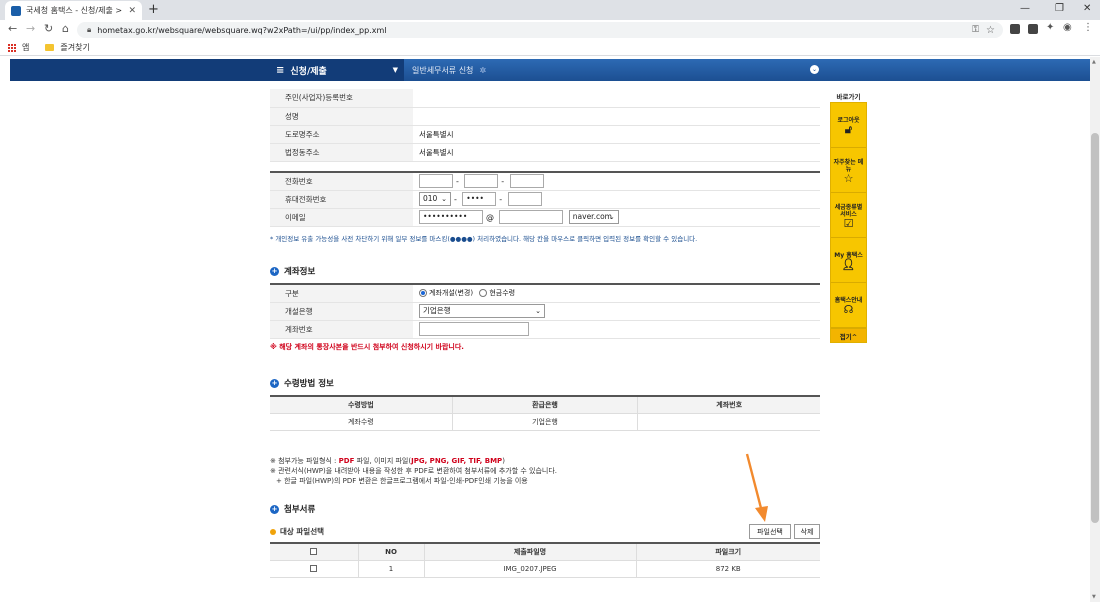 This screenshot has height=602, width=1100. I want to click on mobile-prefix-select: 010 ⌄, so click(435, 199).